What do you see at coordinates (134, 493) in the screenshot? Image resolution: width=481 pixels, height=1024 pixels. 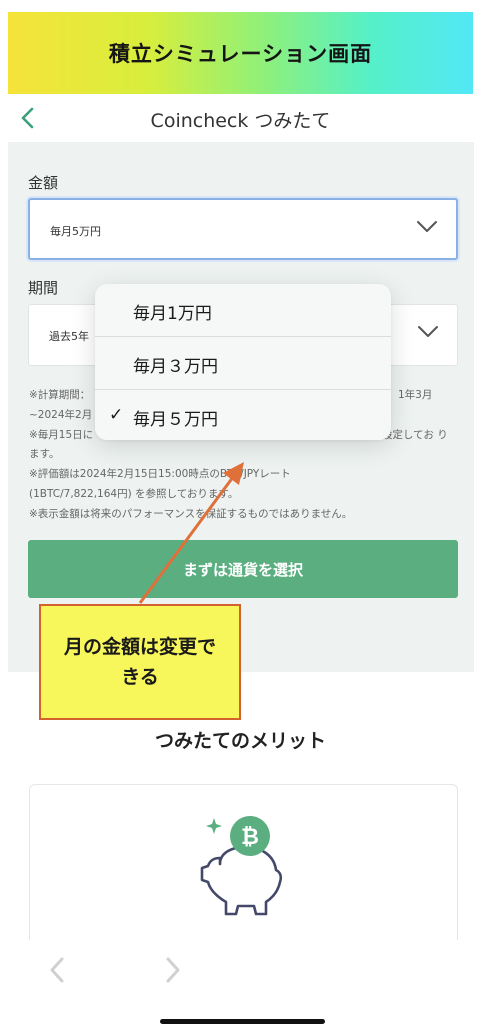 I see `note-line: (1BTC/7,822,164円) を参照しております。` at bounding box center [134, 493].